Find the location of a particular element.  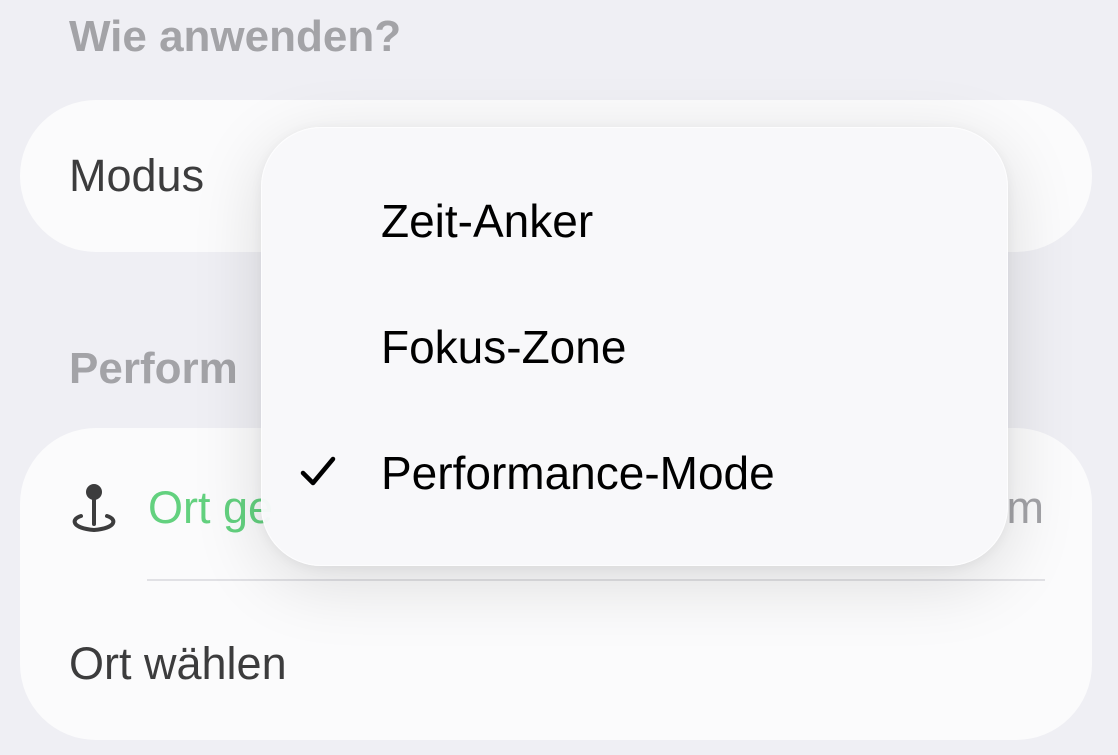

menu-item-label: Performance-Mode is located at coordinates (578, 473).